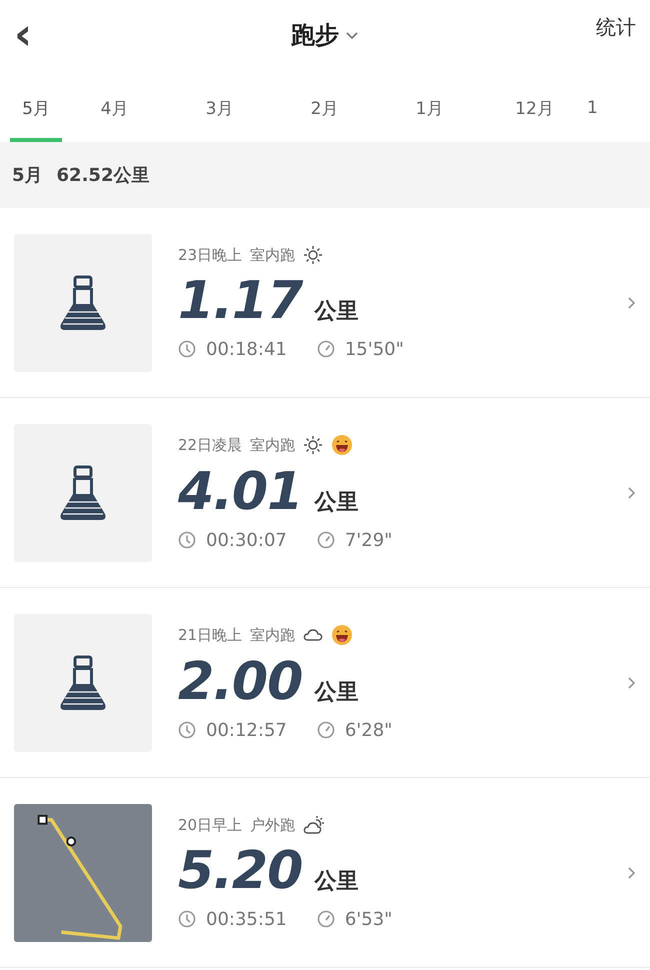 The width and height of the screenshot is (650, 970). What do you see at coordinates (240, 302) in the screenshot?
I see `distance-value: 1.17` at bounding box center [240, 302].